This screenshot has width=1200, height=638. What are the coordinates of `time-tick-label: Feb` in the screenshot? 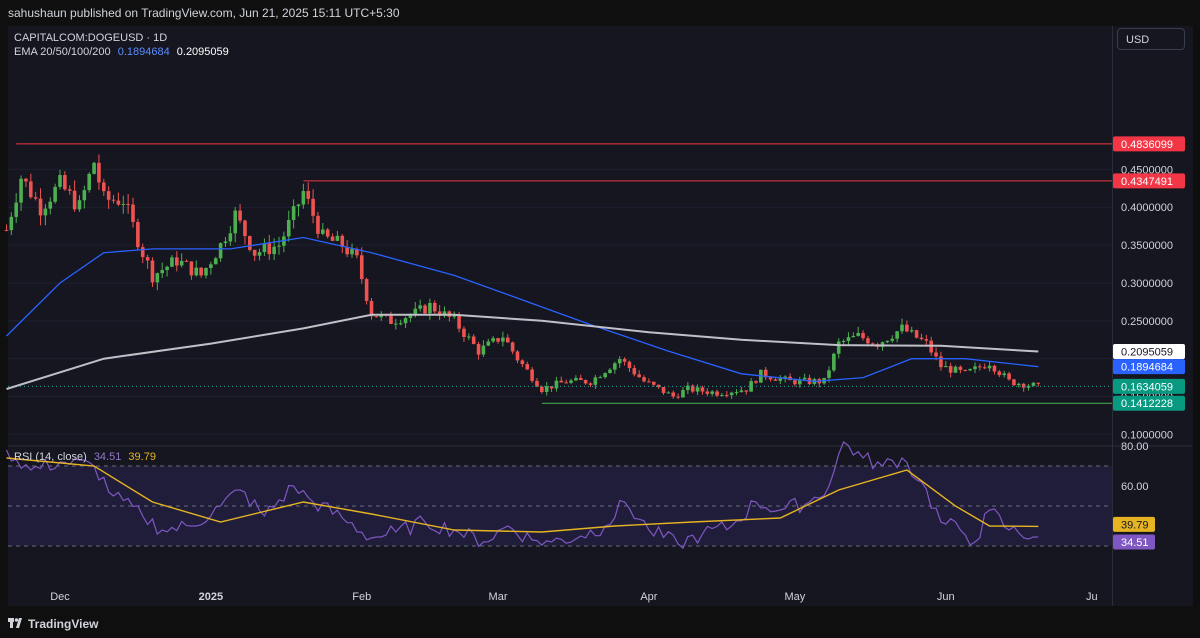 It's located at (361, 597).